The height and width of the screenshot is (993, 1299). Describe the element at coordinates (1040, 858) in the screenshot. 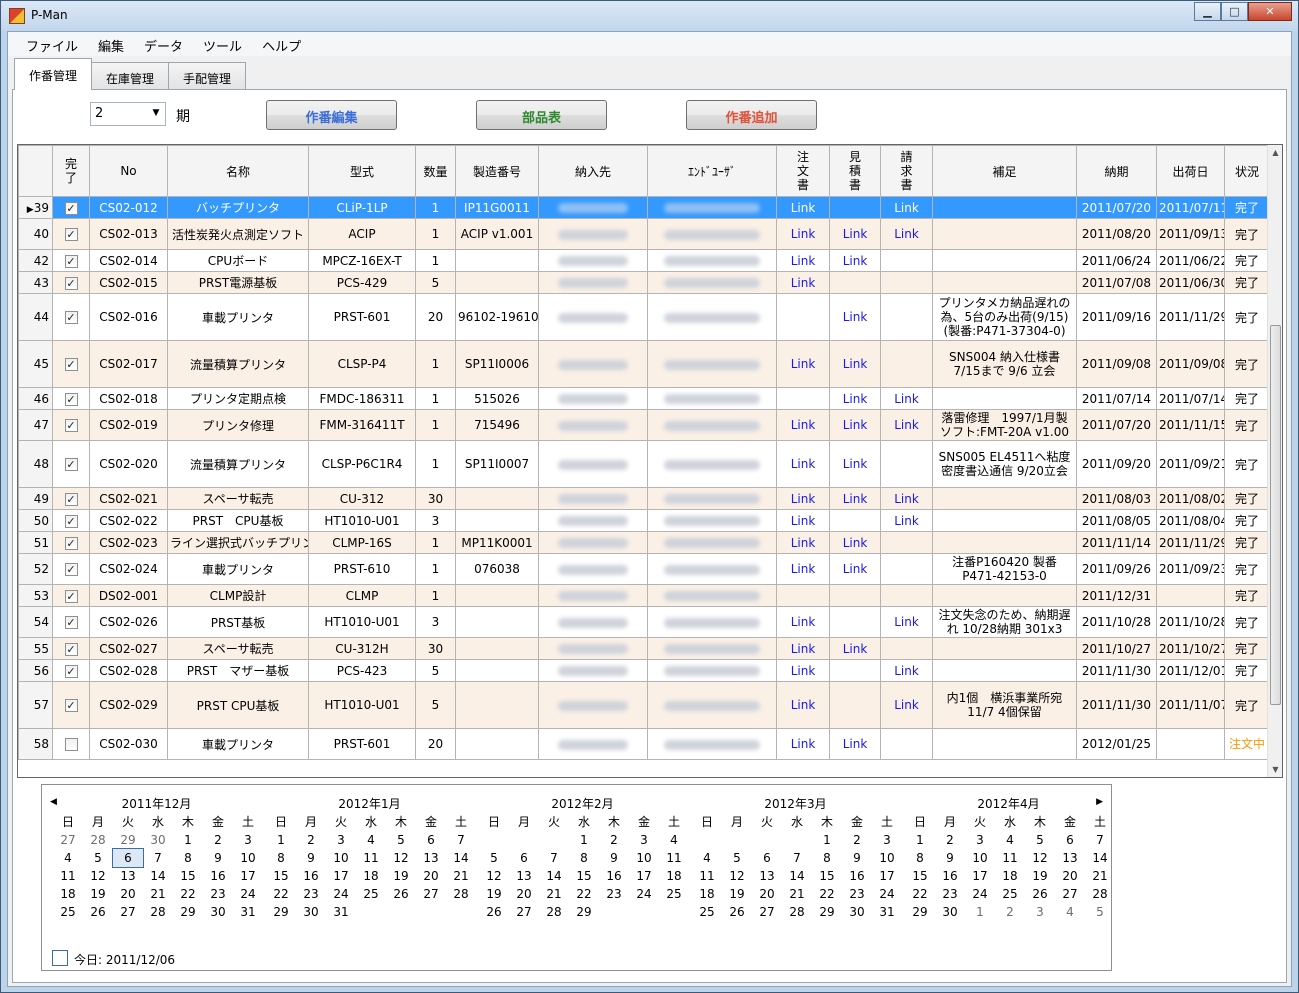

I see `calendar-day: 12` at that location.